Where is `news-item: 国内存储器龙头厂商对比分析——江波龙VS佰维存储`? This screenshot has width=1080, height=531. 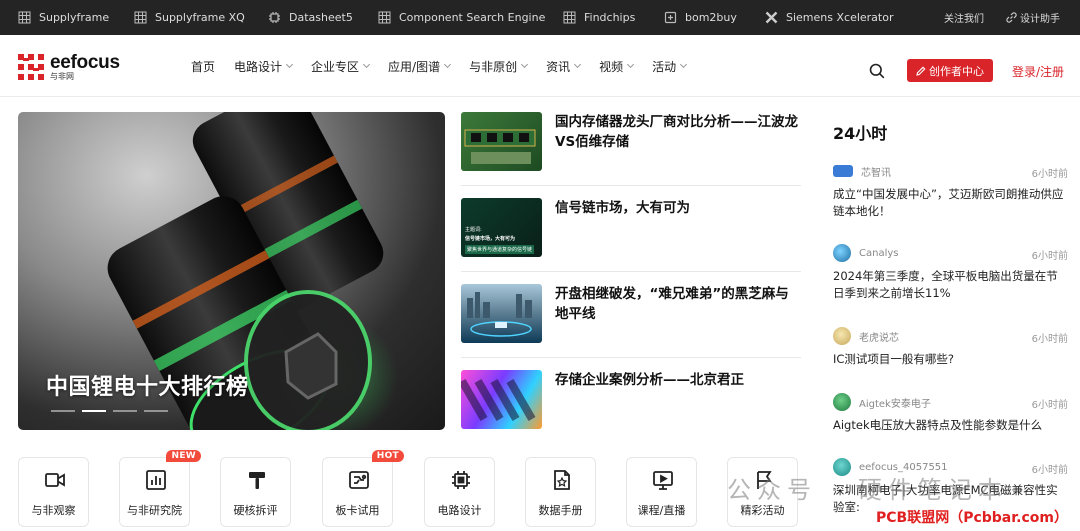 news-item: 国内存储器龙头厂商对比分析——江波龙VS佰维存储 is located at coordinates (631, 142).